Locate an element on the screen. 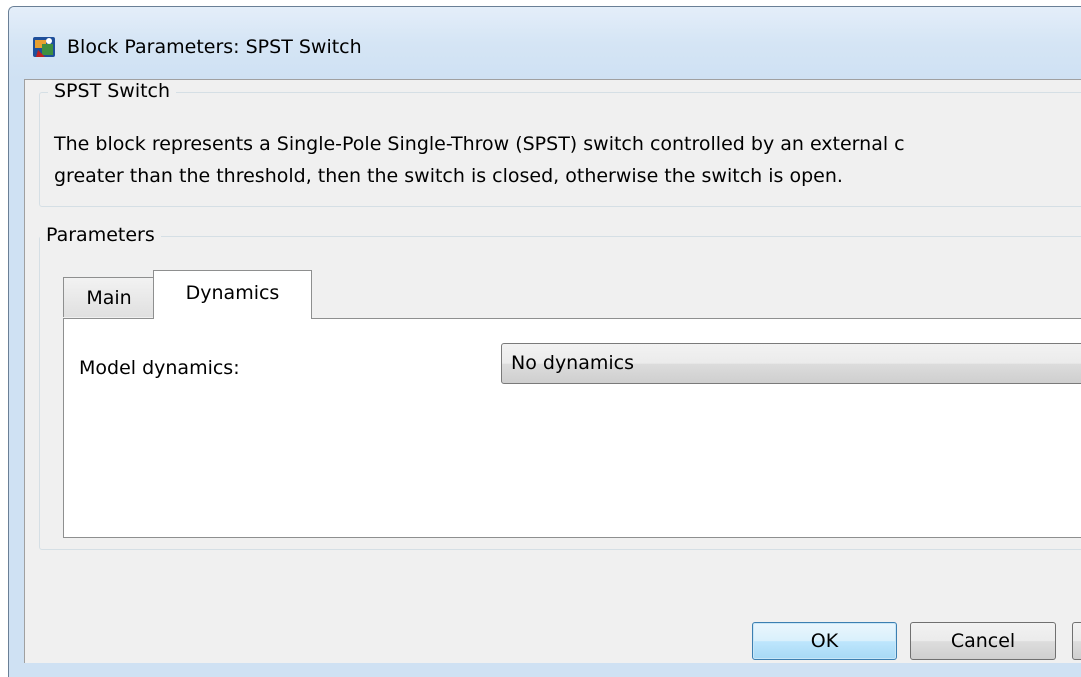 The image size is (1081, 677). parameters-group-legend: Parameters is located at coordinates (100, 235).